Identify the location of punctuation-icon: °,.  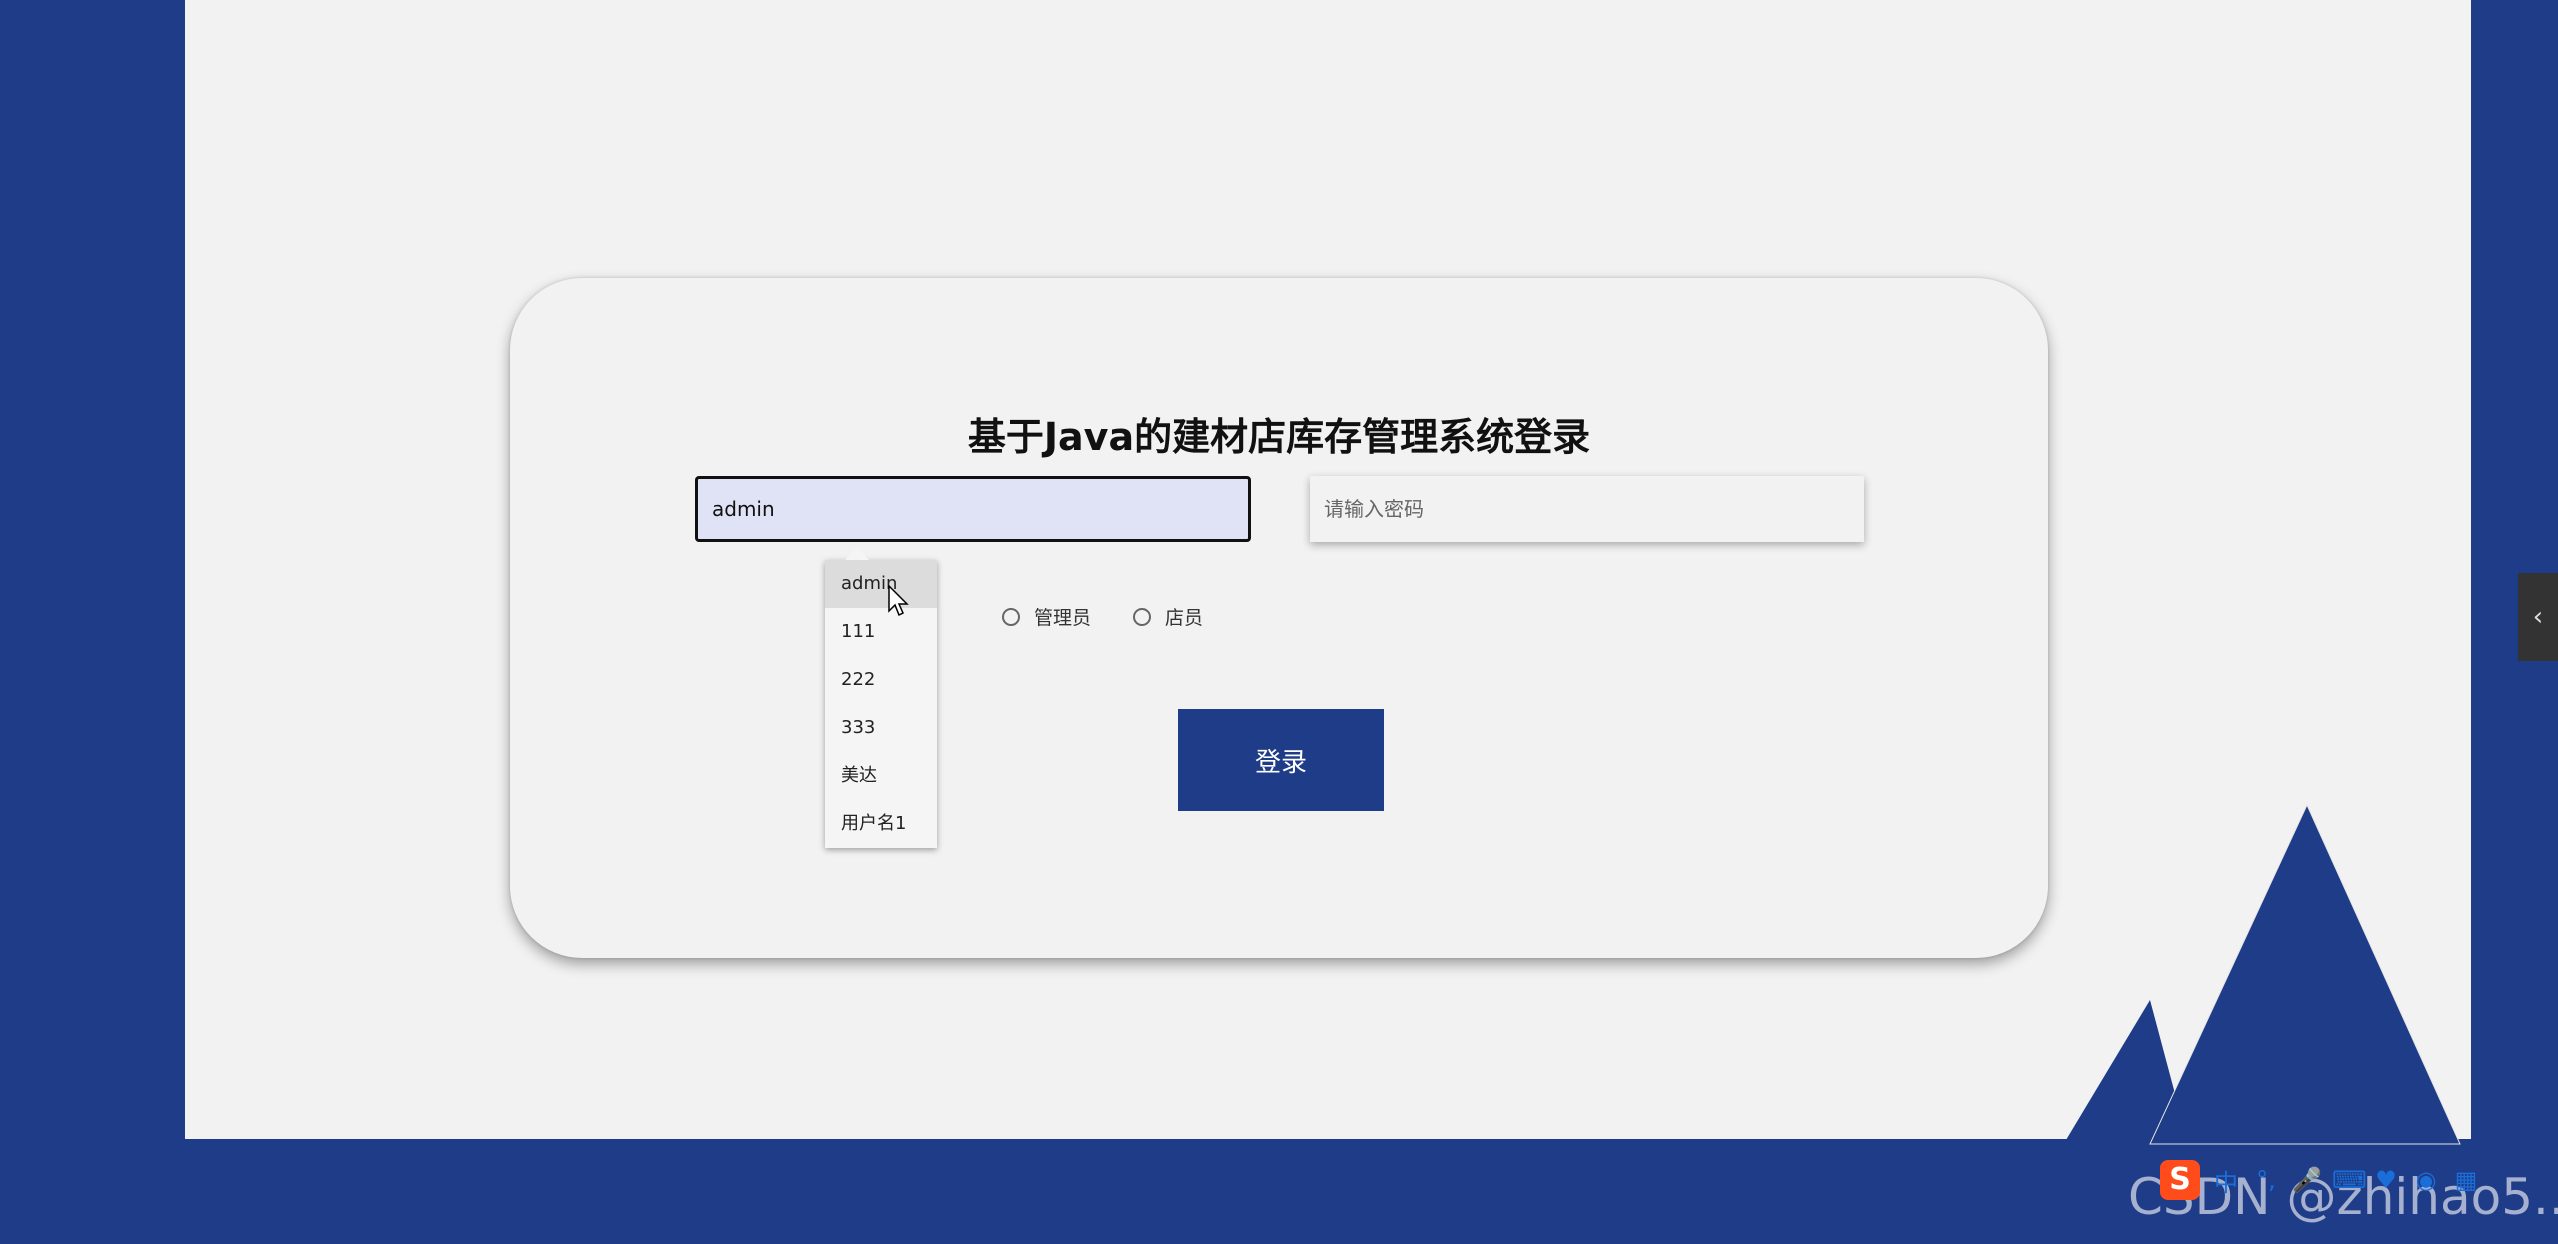
(2266, 1180).